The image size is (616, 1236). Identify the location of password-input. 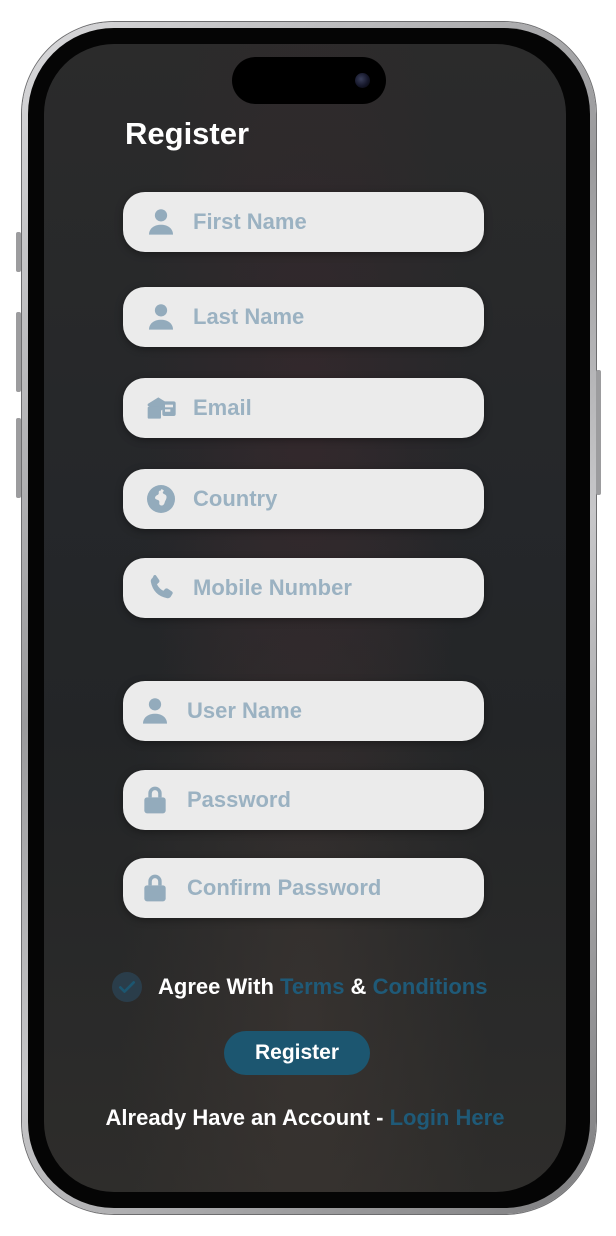
(322, 800).